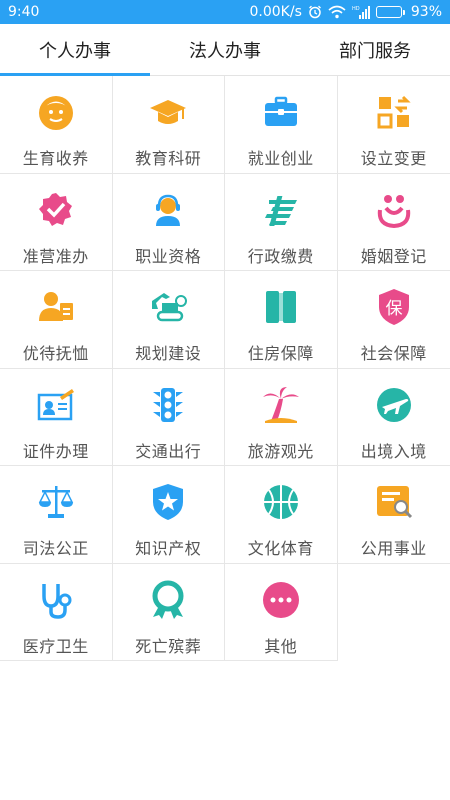 The width and height of the screenshot is (450, 800). What do you see at coordinates (281, 307) in the screenshot?
I see `house-book-icon` at bounding box center [281, 307].